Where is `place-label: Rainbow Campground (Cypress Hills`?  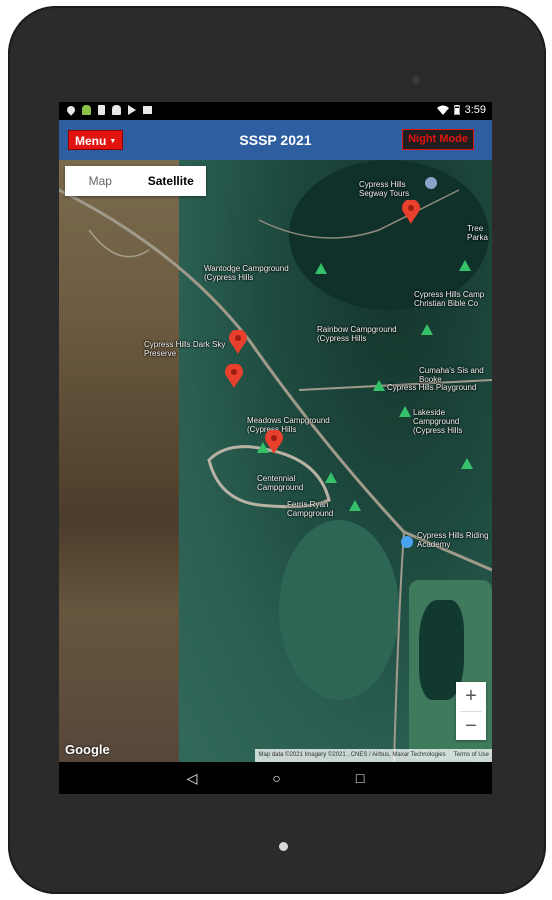
place-label: Rainbow Campground (Cypress Hills is located at coordinates (369, 334).